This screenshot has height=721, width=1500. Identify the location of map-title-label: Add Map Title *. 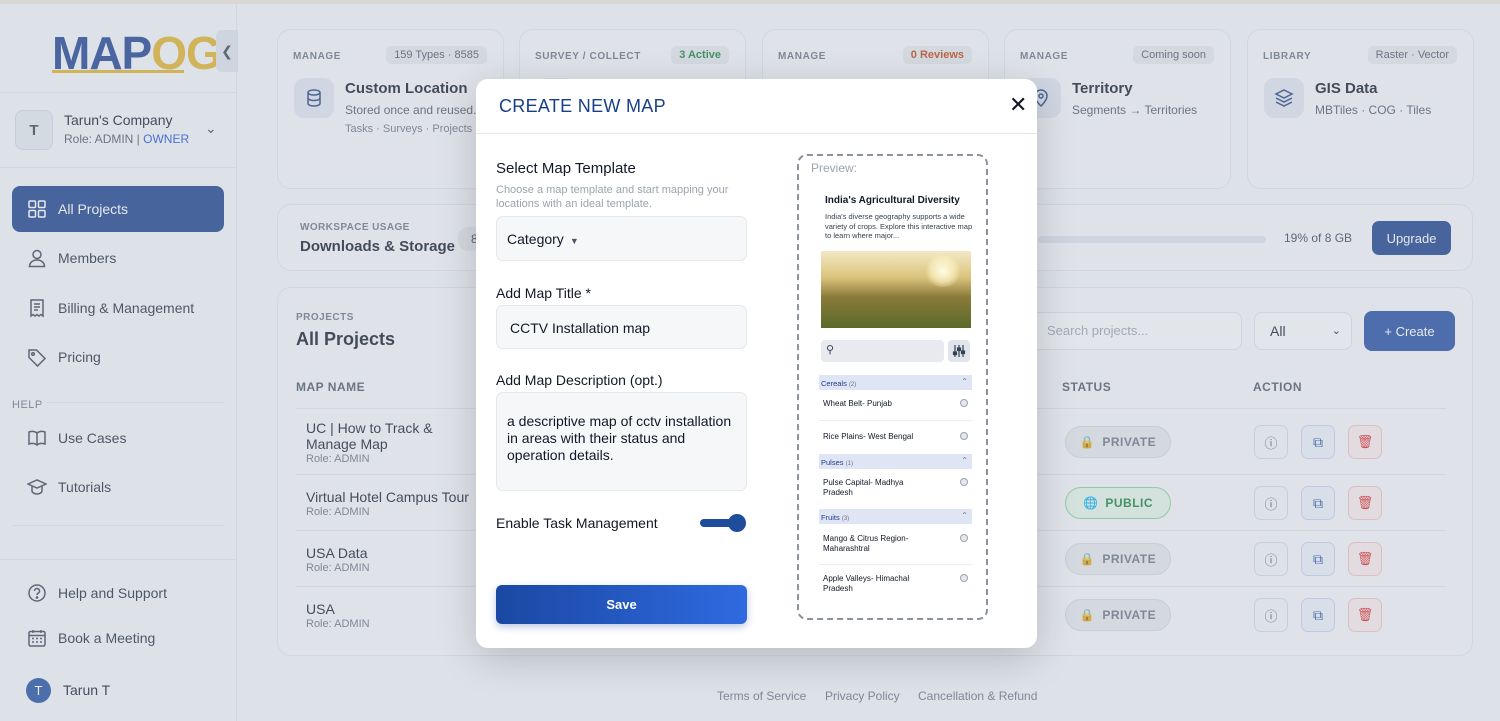
(543, 293).